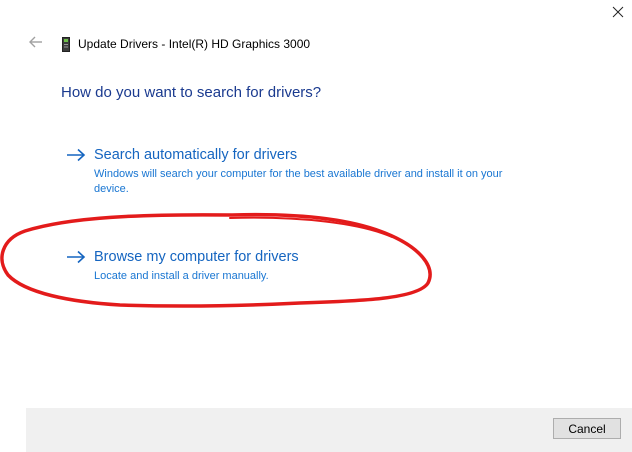 The width and height of the screenshot is (632, 452). I want to click on option-description: Locate and install a driver manually., so click(181, 276).